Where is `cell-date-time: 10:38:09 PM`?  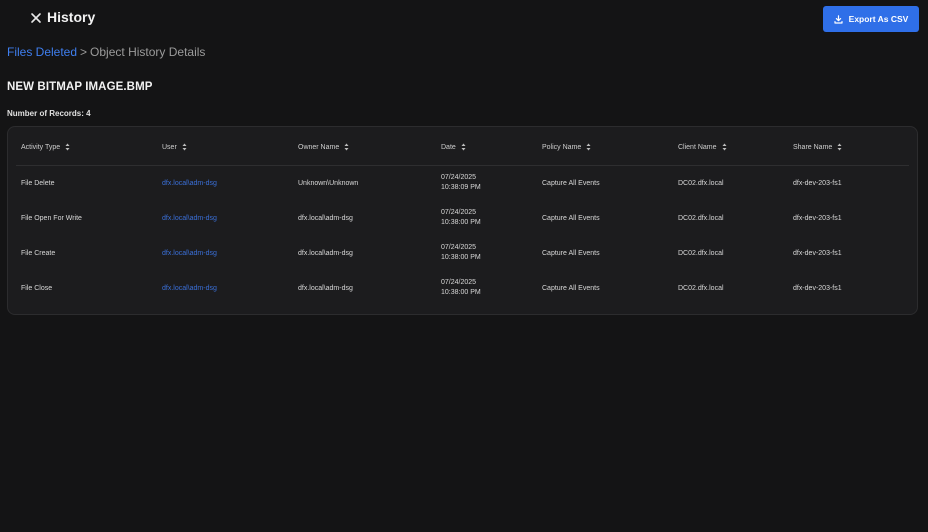 cell-date-time: 10:38:09 PM is located at coordinates (461, 187).